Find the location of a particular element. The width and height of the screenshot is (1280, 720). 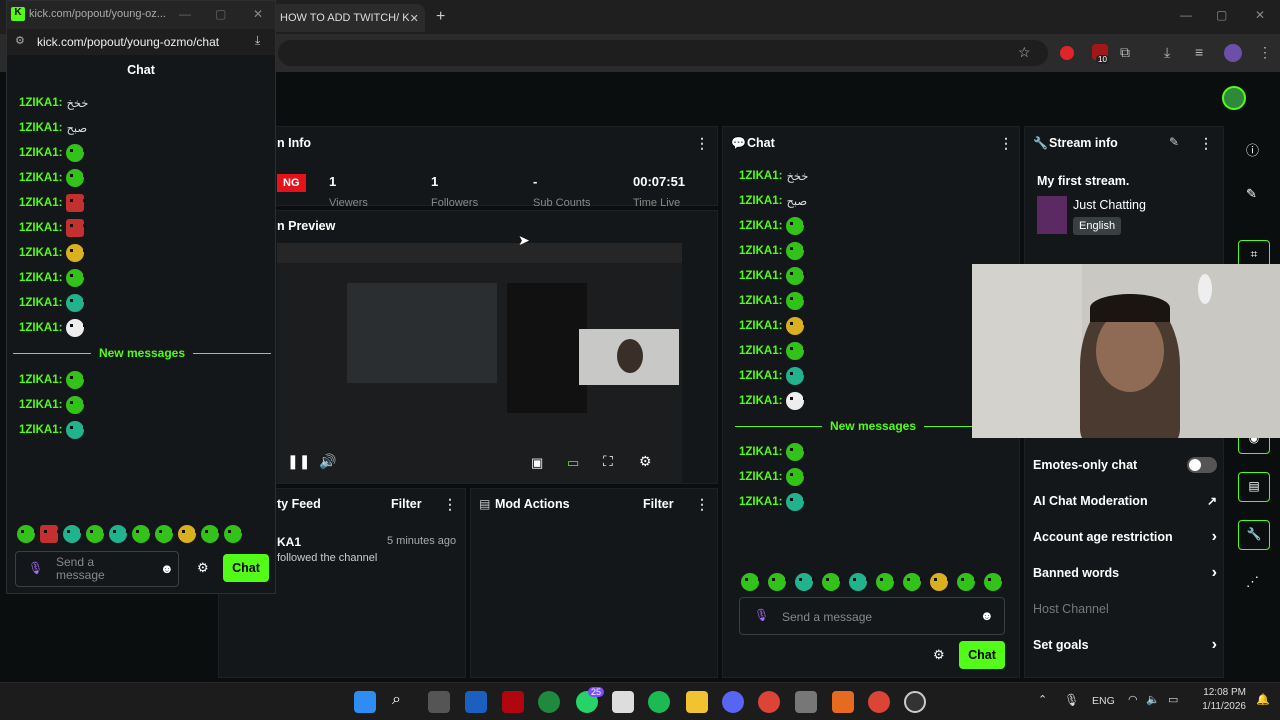

dashboard-message-input: 🎙 Send a message ☻ is located at coordinates (872, 616).